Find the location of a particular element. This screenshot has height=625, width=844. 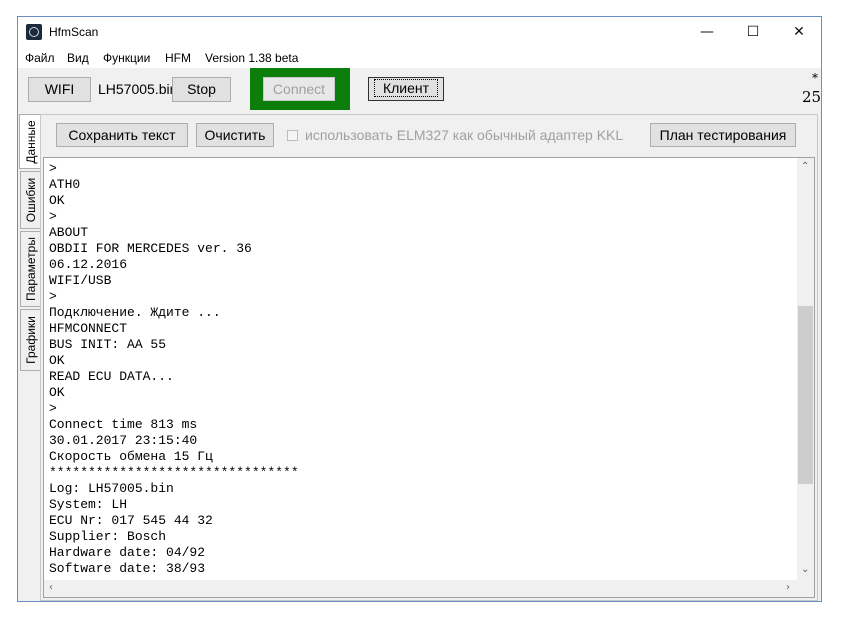

scrollbar-corner is located at coordinates (805, 588).